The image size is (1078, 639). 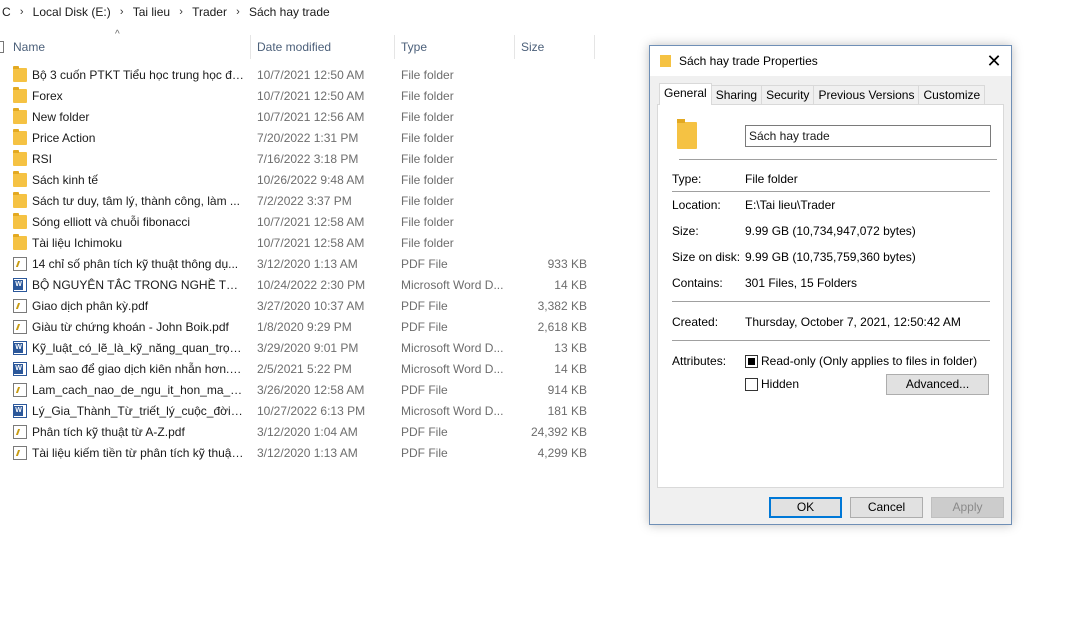 I want to click on divider, so click(x=831, y=301).